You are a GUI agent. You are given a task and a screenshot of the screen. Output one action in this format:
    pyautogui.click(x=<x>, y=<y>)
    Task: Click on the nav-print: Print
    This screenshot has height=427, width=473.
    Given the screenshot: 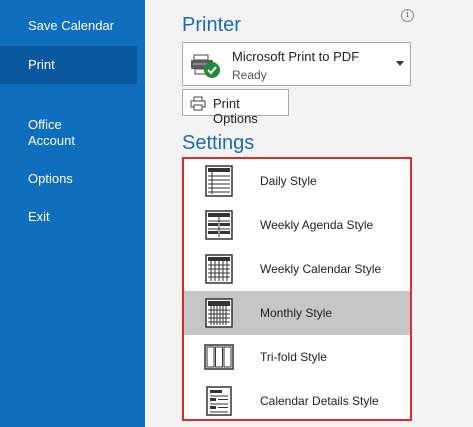 What is the action you would take?
    pyautogui.click(x=68, y=65)
    